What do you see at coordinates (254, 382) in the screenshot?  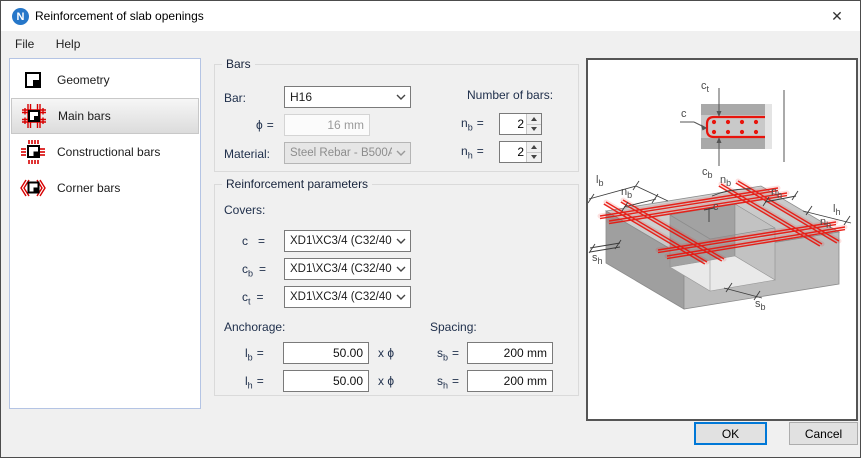 I see `lh-label: lh =` at bounding box center [254, 382].